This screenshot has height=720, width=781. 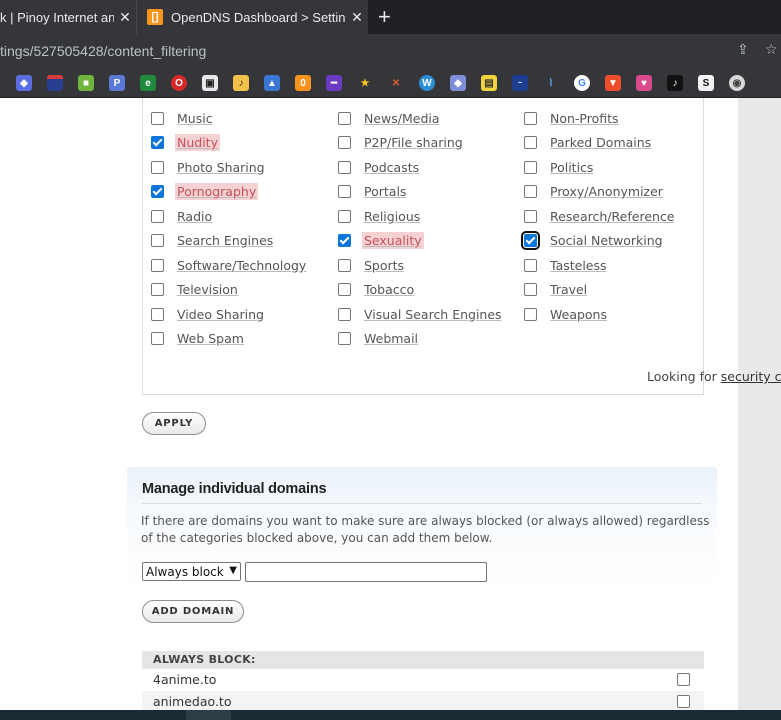 What do you see at coordinates (252, 17) in the screenshot?
I see `tab-opendns-dashboard: [] OpenDNS Dashboard > Settings ✕` at bounding box center [252, 17].